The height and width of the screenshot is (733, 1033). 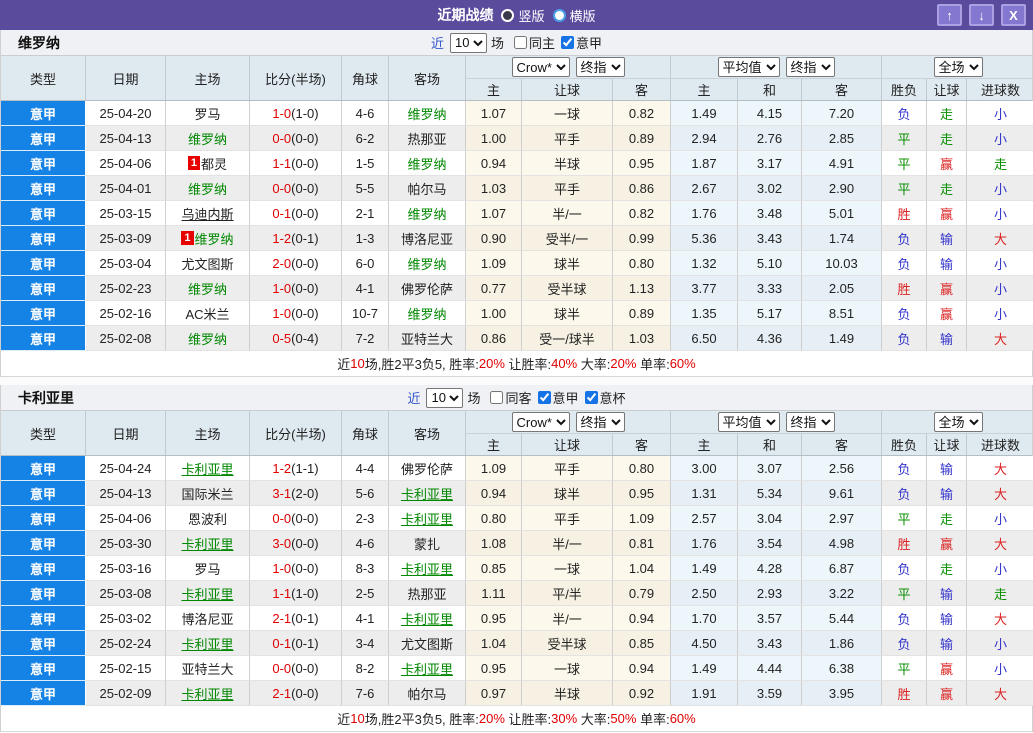 I want to click on away-team-cell: 博洛尼亚, so click(x=427, y=238).